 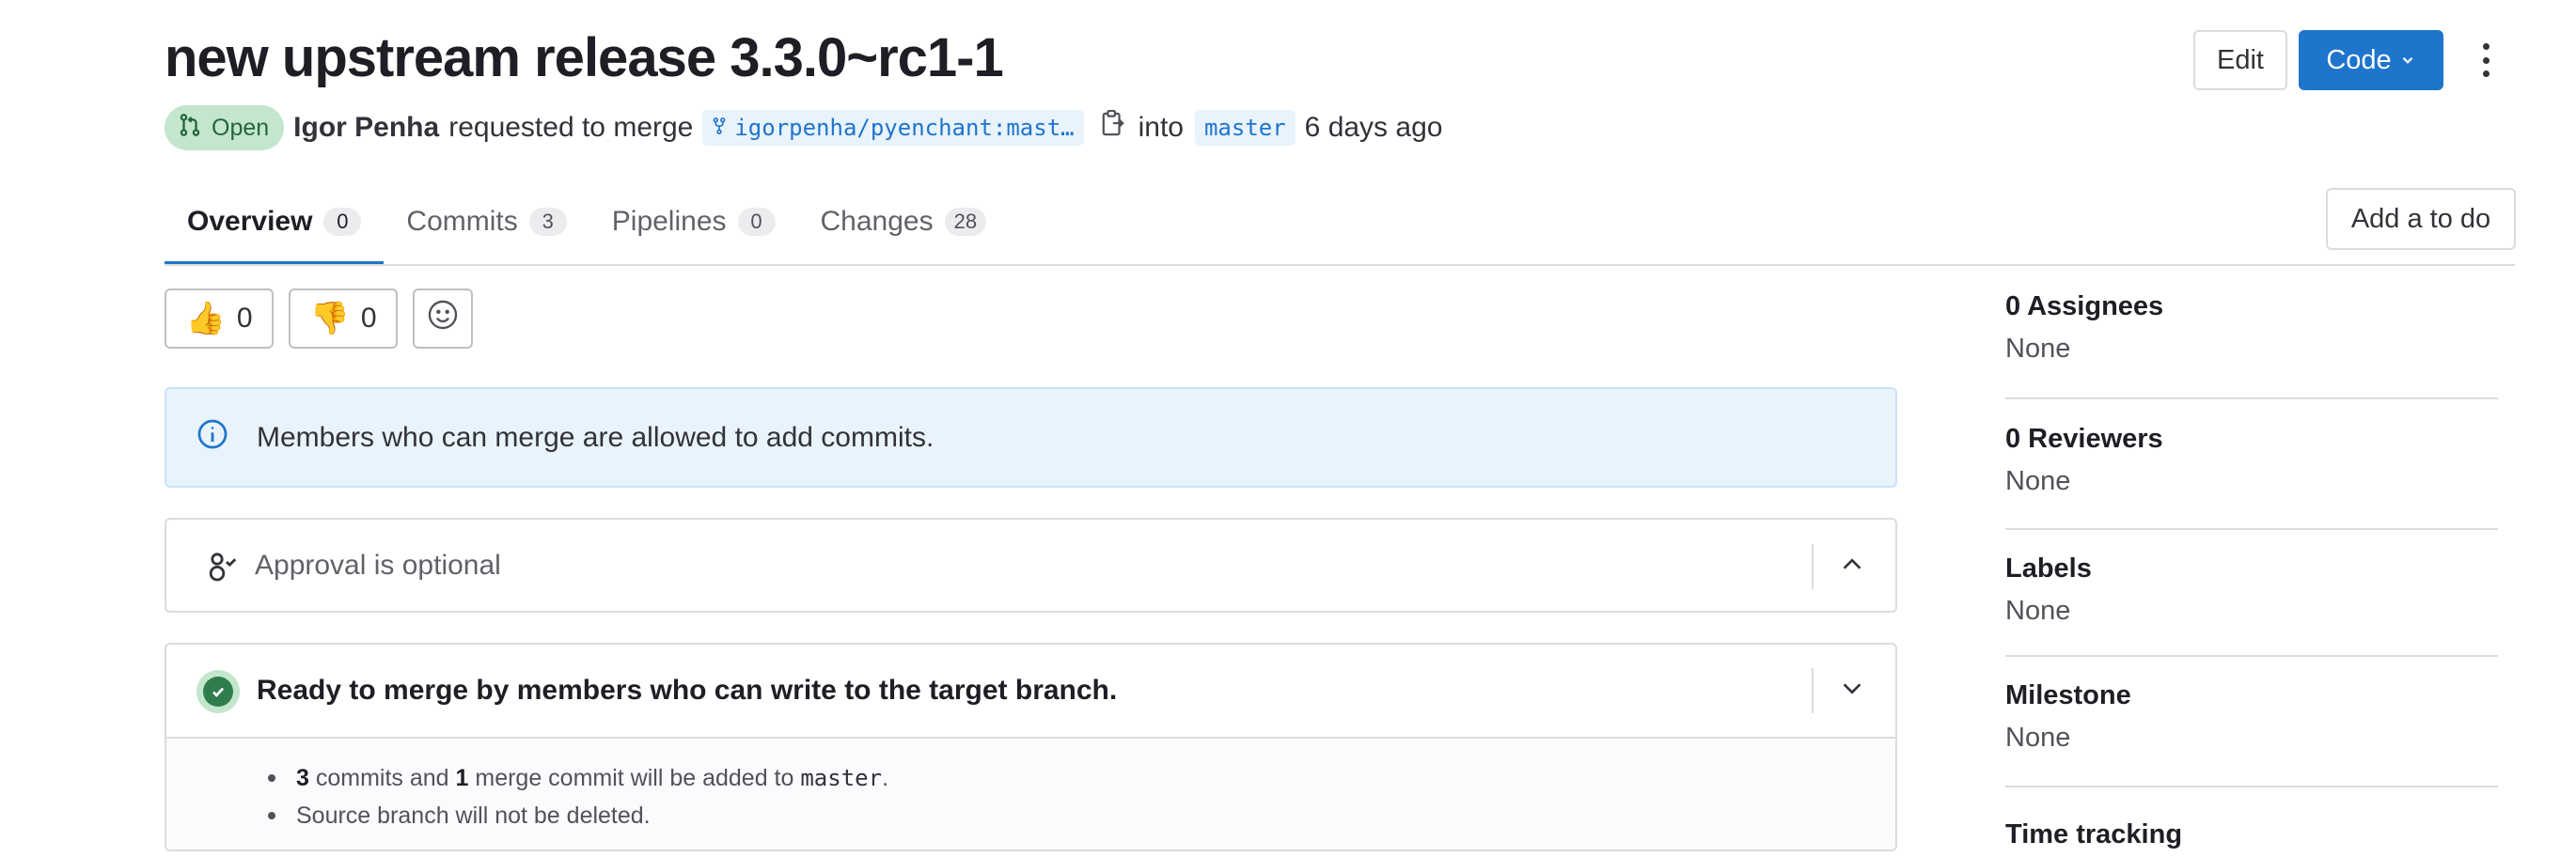 I want to click on tab-pipelines: Pipelines 0, so click(x=694, y=222).